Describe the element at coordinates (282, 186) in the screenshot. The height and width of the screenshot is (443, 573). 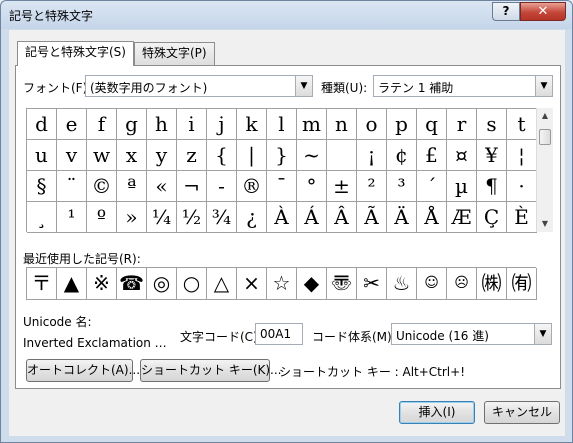
I see `symbol-cell: ¯` at that location.